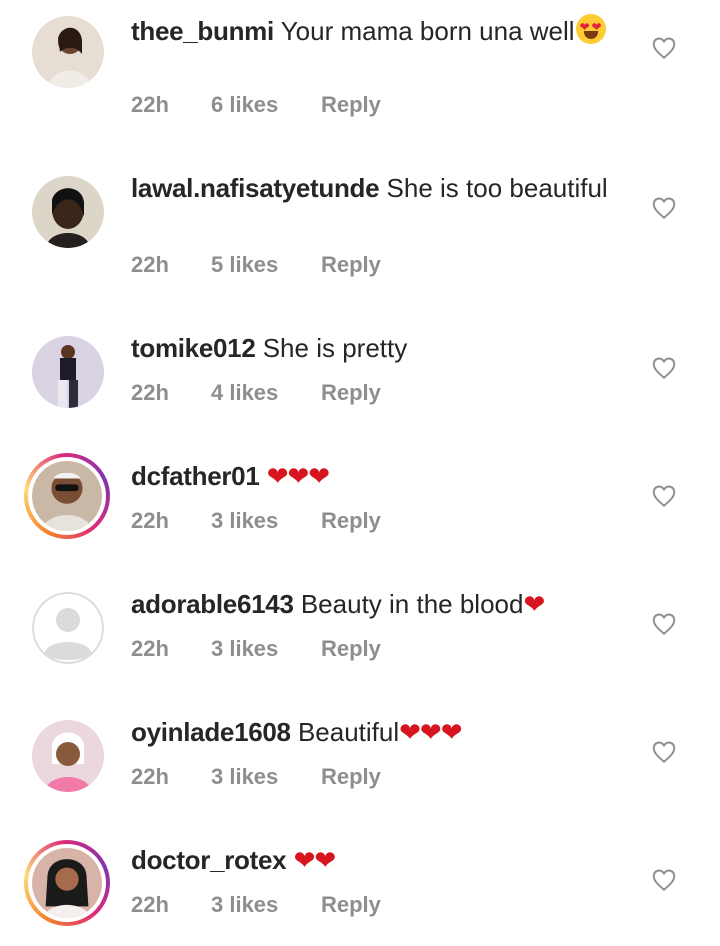 The height and width of the screenshot is (946, 720). Describe the element at coordinates (497, 188) in the screenshot. I see `comment-text: She is too beautiful` at that location.